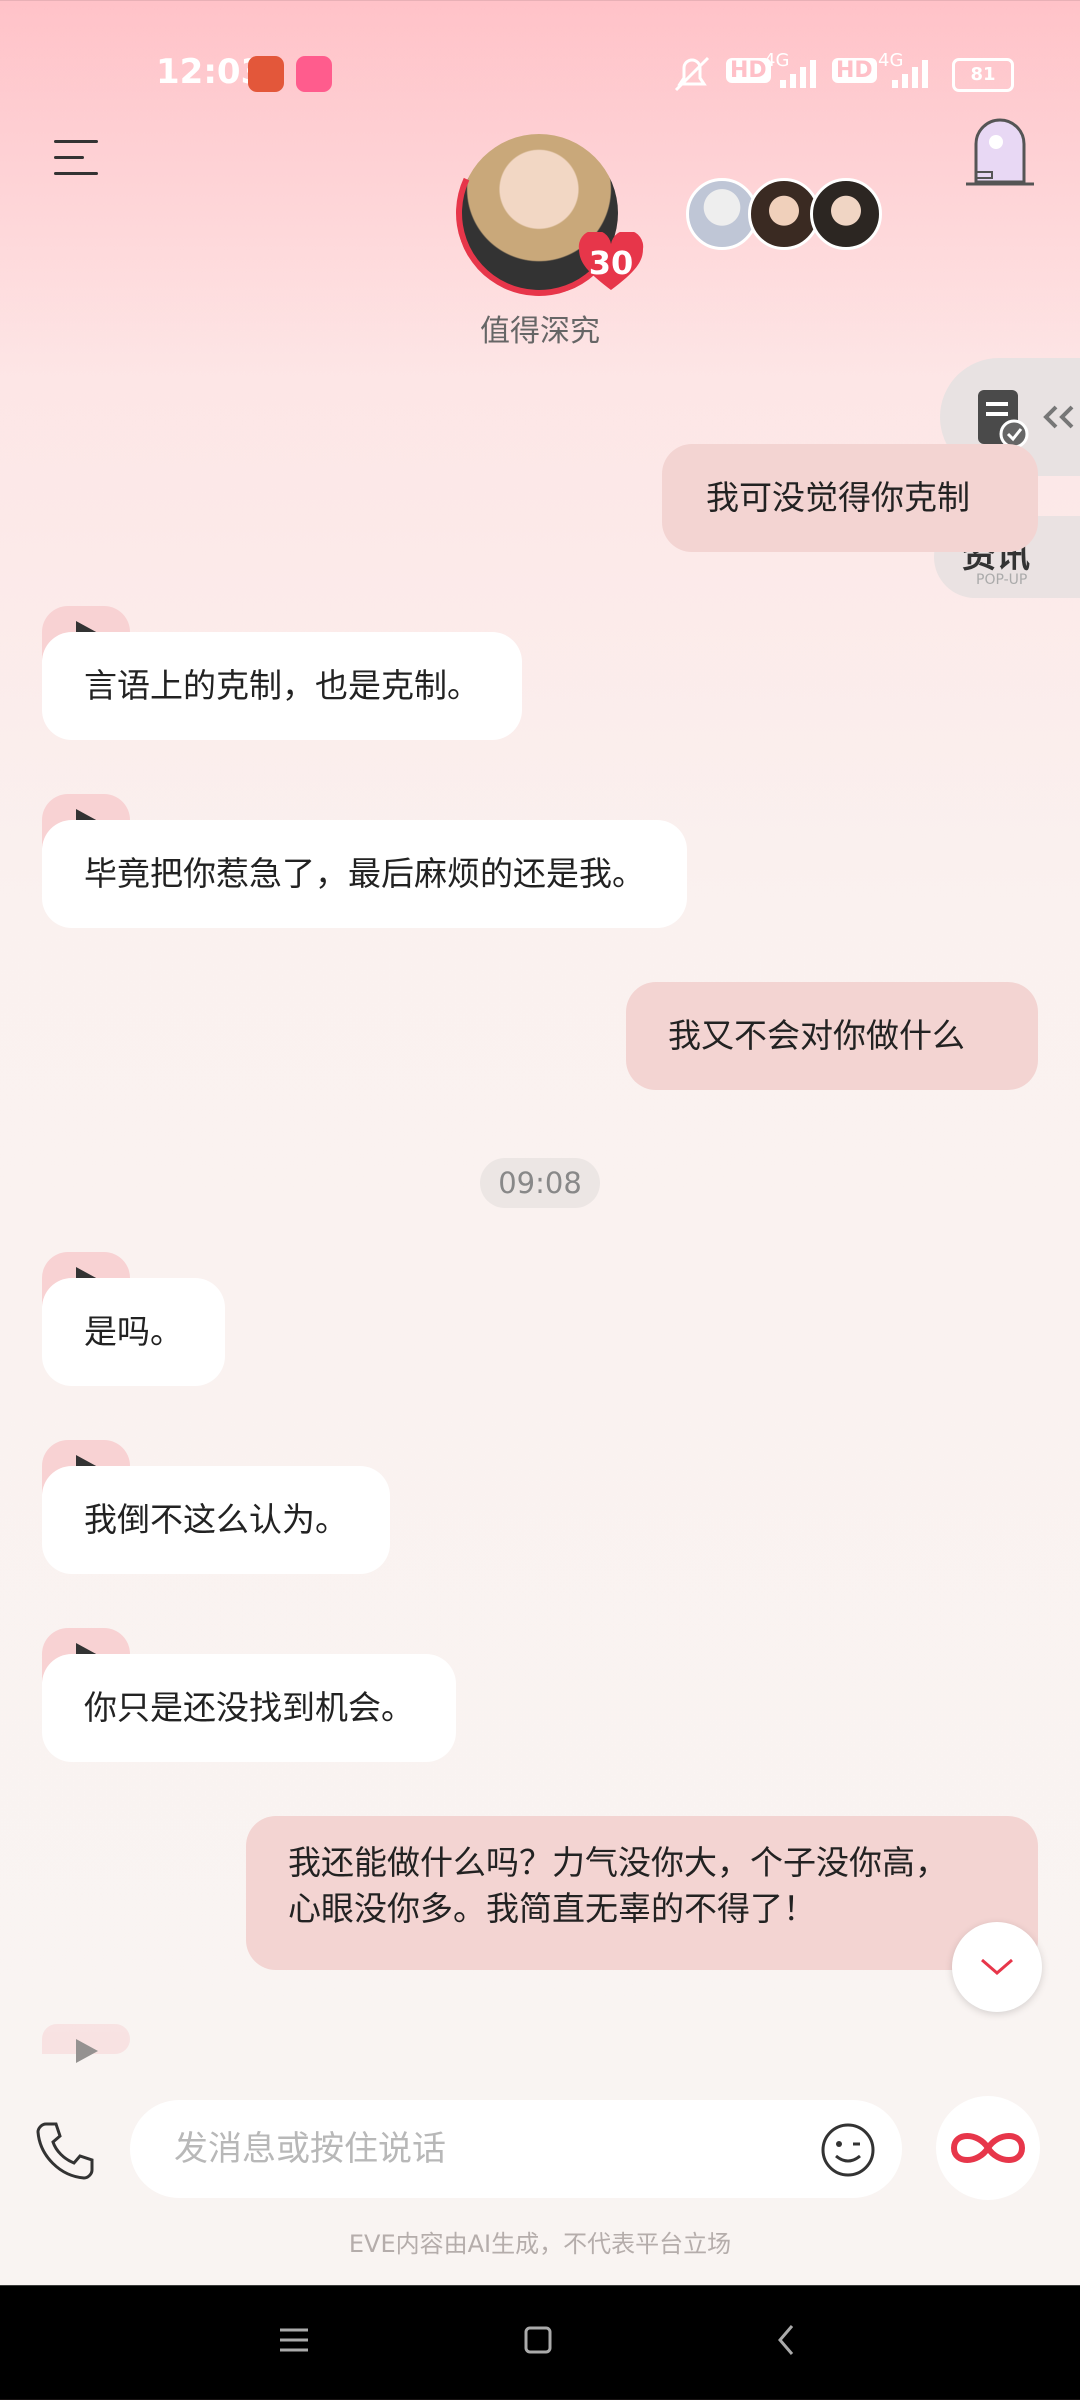  I want to click on ai-disclaimer: EVE内容由AI生成，不代表平台立场, so click(540, 2244).